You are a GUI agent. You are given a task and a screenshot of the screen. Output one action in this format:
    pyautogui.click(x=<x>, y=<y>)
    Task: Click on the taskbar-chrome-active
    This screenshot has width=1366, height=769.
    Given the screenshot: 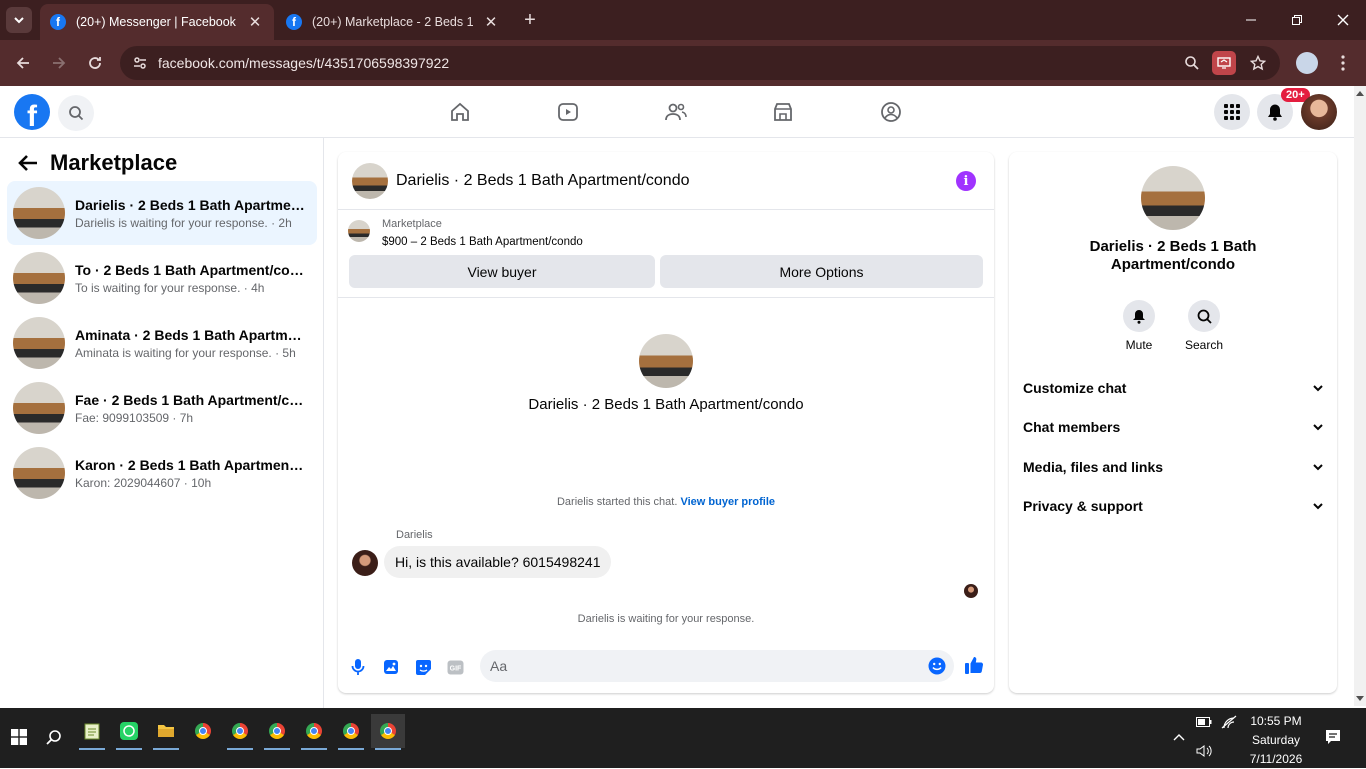 What is the action you would take?
    pyautogui.click(x=388, y=732)
    